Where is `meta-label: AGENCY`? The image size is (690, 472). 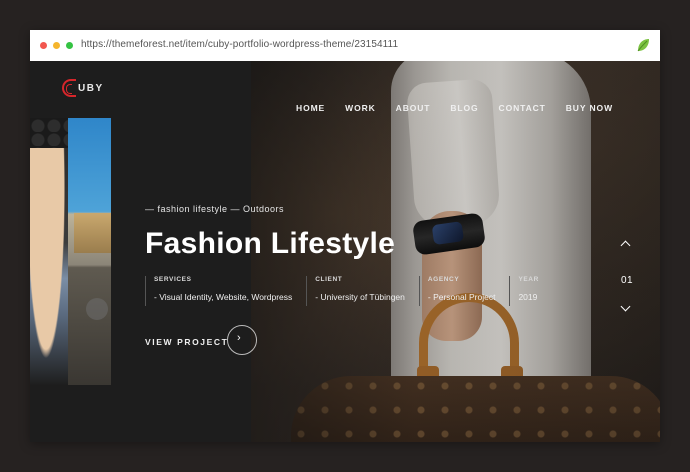
meta-label: AGENCY is located at coordinates (443, 279).